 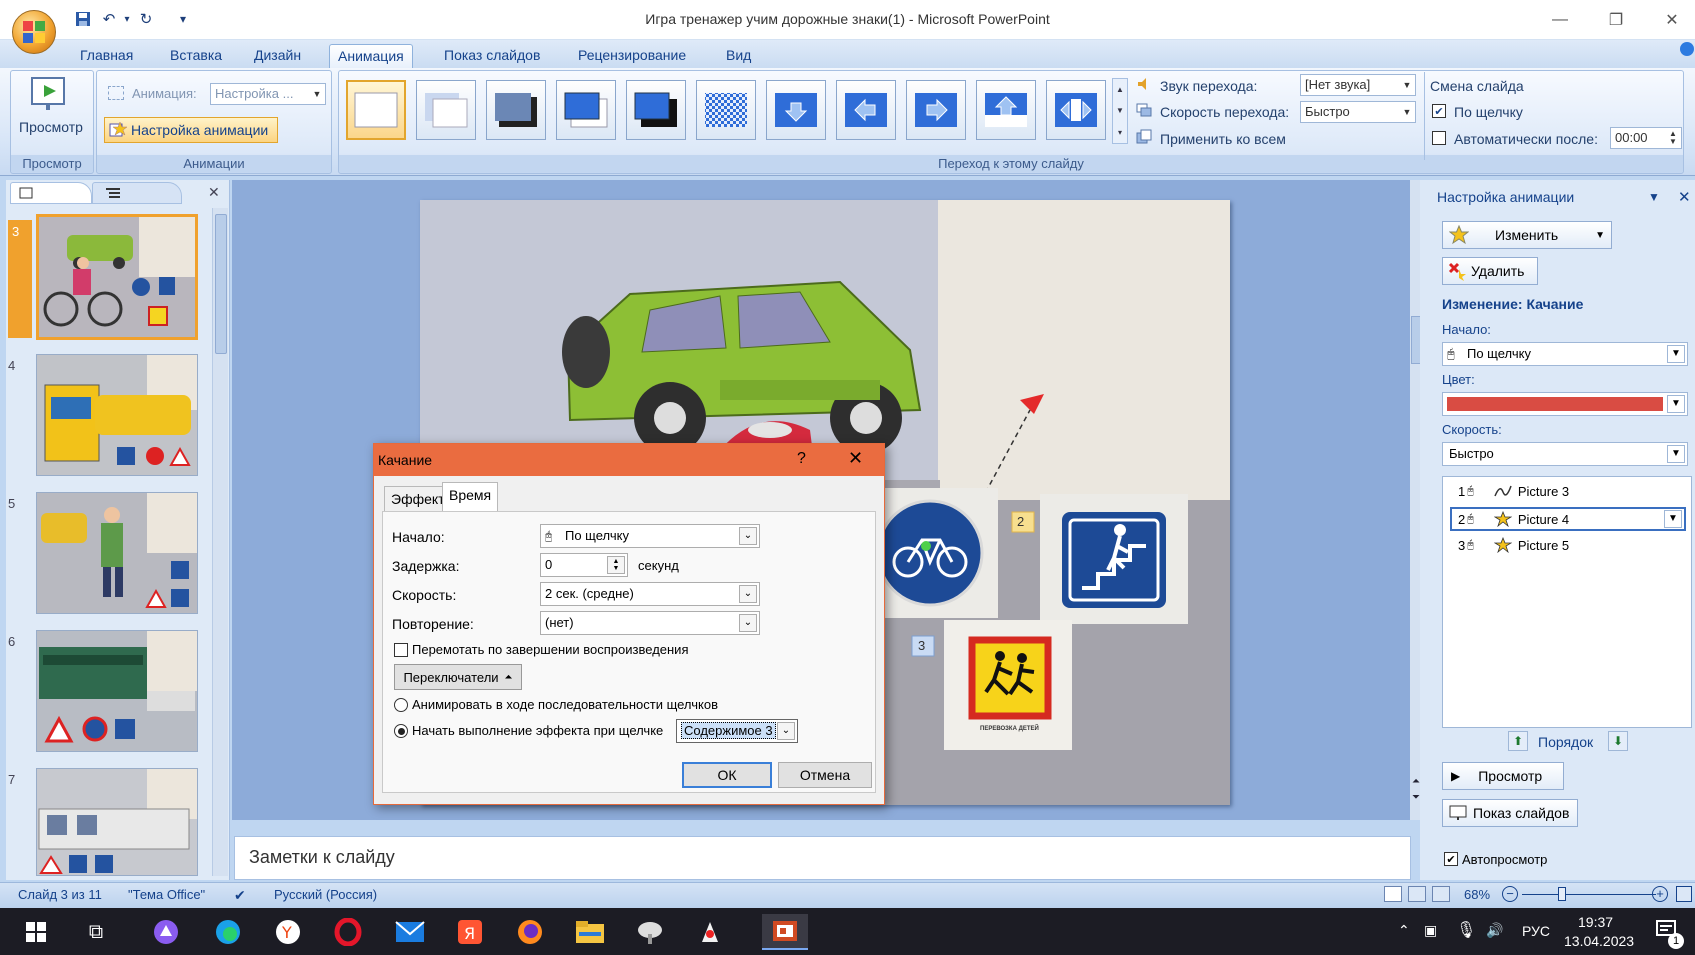 I want to click on clock-time: 19:37, so click(x=1595, y=922).